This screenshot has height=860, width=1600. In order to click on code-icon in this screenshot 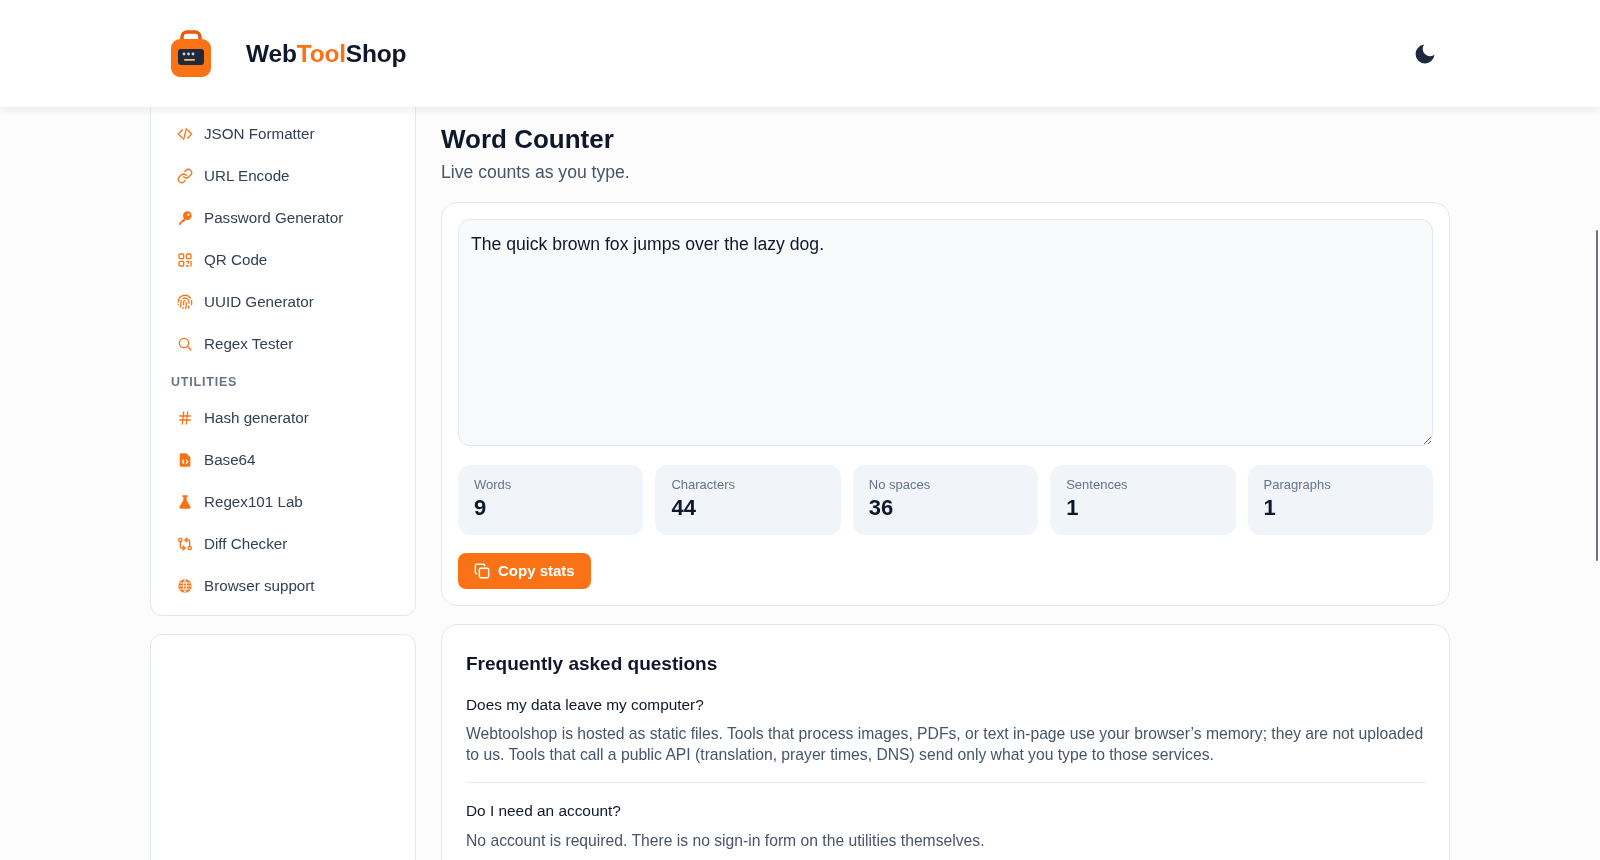, I will do `click(185, 134)`.